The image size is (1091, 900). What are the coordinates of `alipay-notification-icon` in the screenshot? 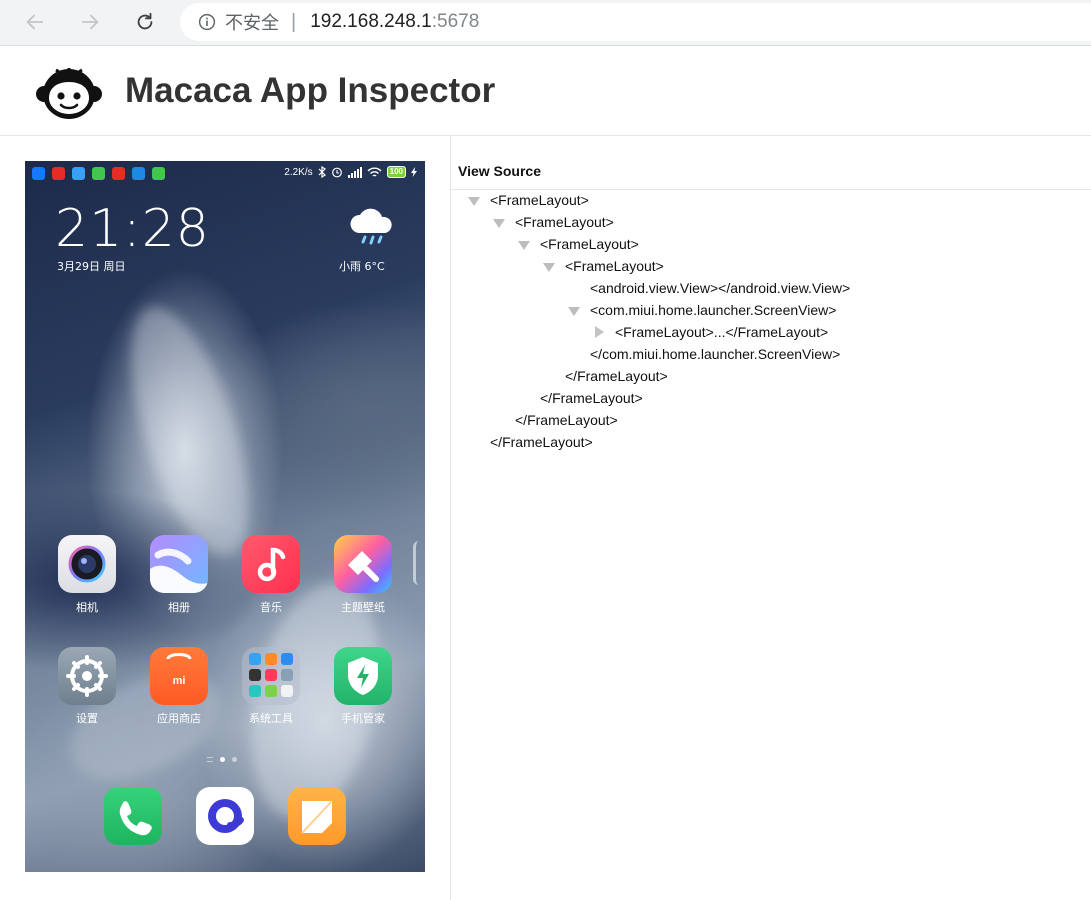 It's located at (38, 173).